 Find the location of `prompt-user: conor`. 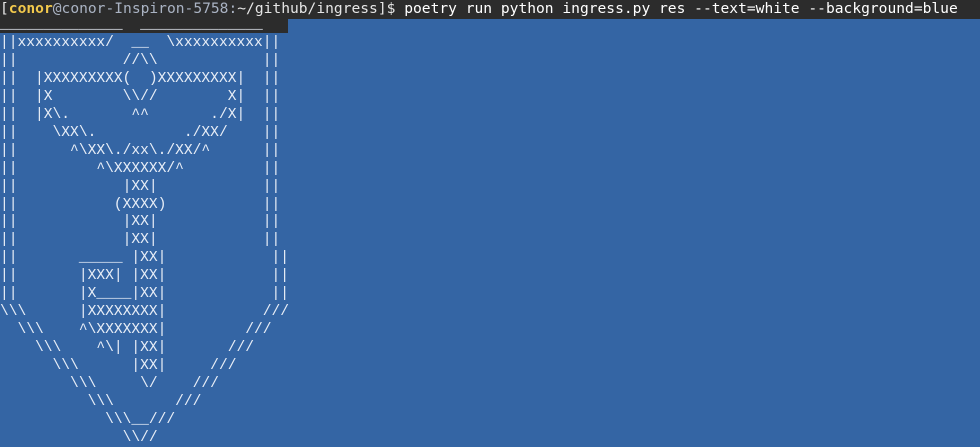

prompt-user: conor is located at coordinates (30, 8).